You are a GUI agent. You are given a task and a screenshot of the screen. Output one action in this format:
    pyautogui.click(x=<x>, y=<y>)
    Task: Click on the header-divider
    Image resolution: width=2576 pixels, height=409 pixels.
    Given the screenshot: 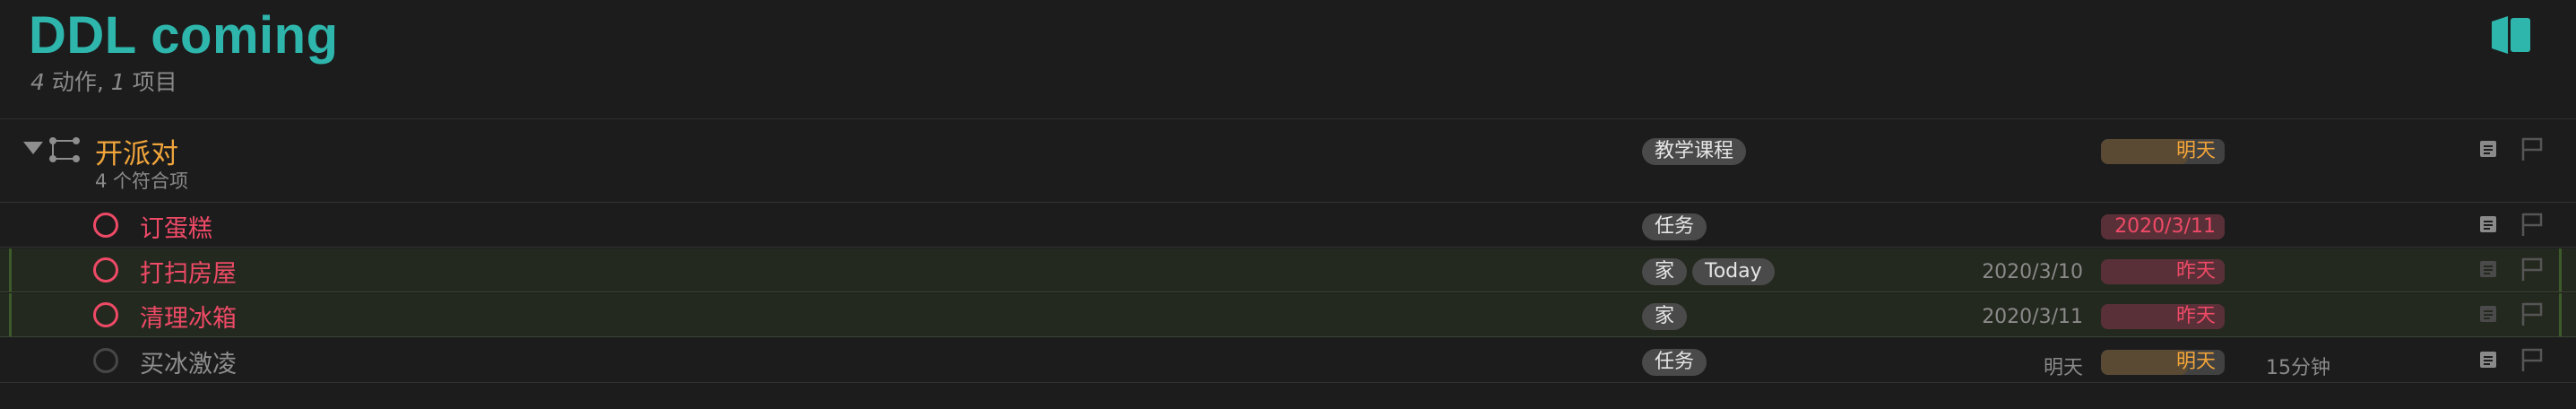 What is the action you would take?
    pyautogui.click(x=1288, y=118)
    